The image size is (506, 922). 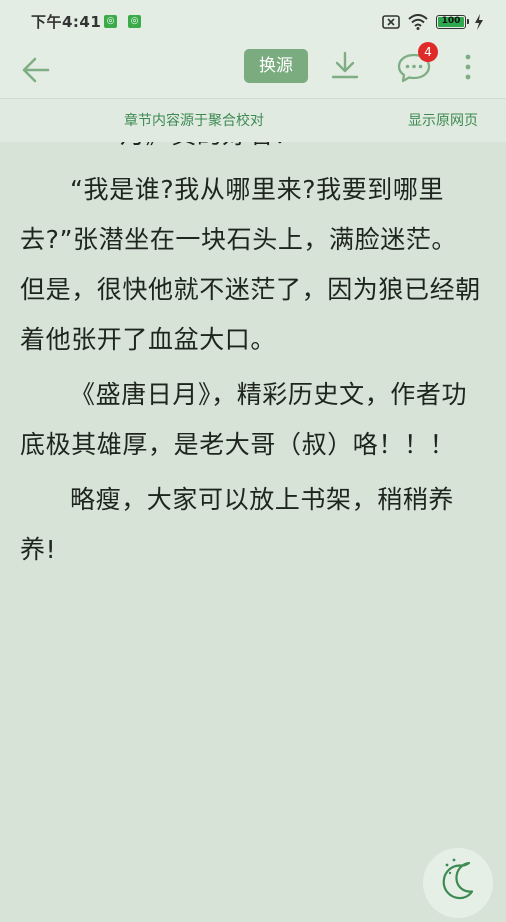 I want to click on comment-count-badge: 4, so click(x=428, y=52).